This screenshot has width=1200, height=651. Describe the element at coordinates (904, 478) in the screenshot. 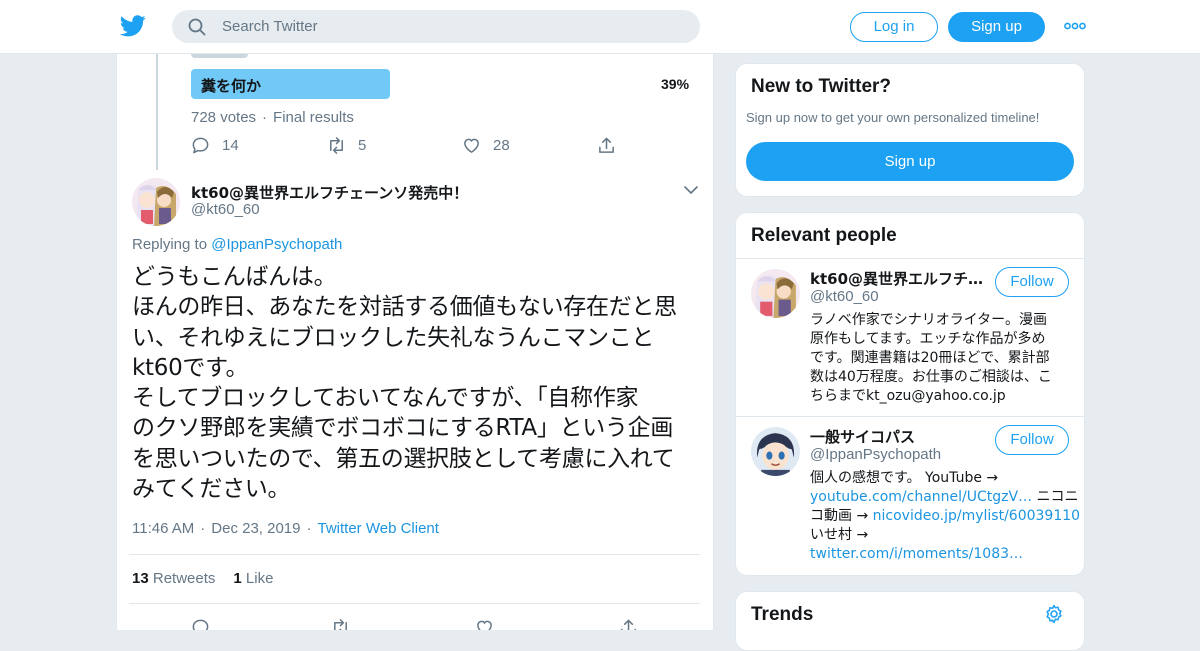

I see `bio-line: 個人の感想です。 YouTube →` at that location.